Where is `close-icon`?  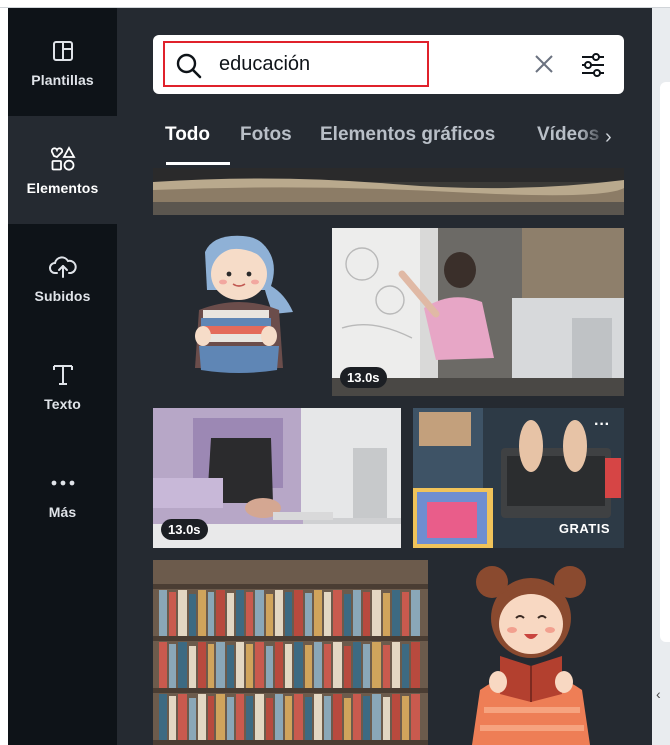 close-icon is located at coordinates (544, 66).